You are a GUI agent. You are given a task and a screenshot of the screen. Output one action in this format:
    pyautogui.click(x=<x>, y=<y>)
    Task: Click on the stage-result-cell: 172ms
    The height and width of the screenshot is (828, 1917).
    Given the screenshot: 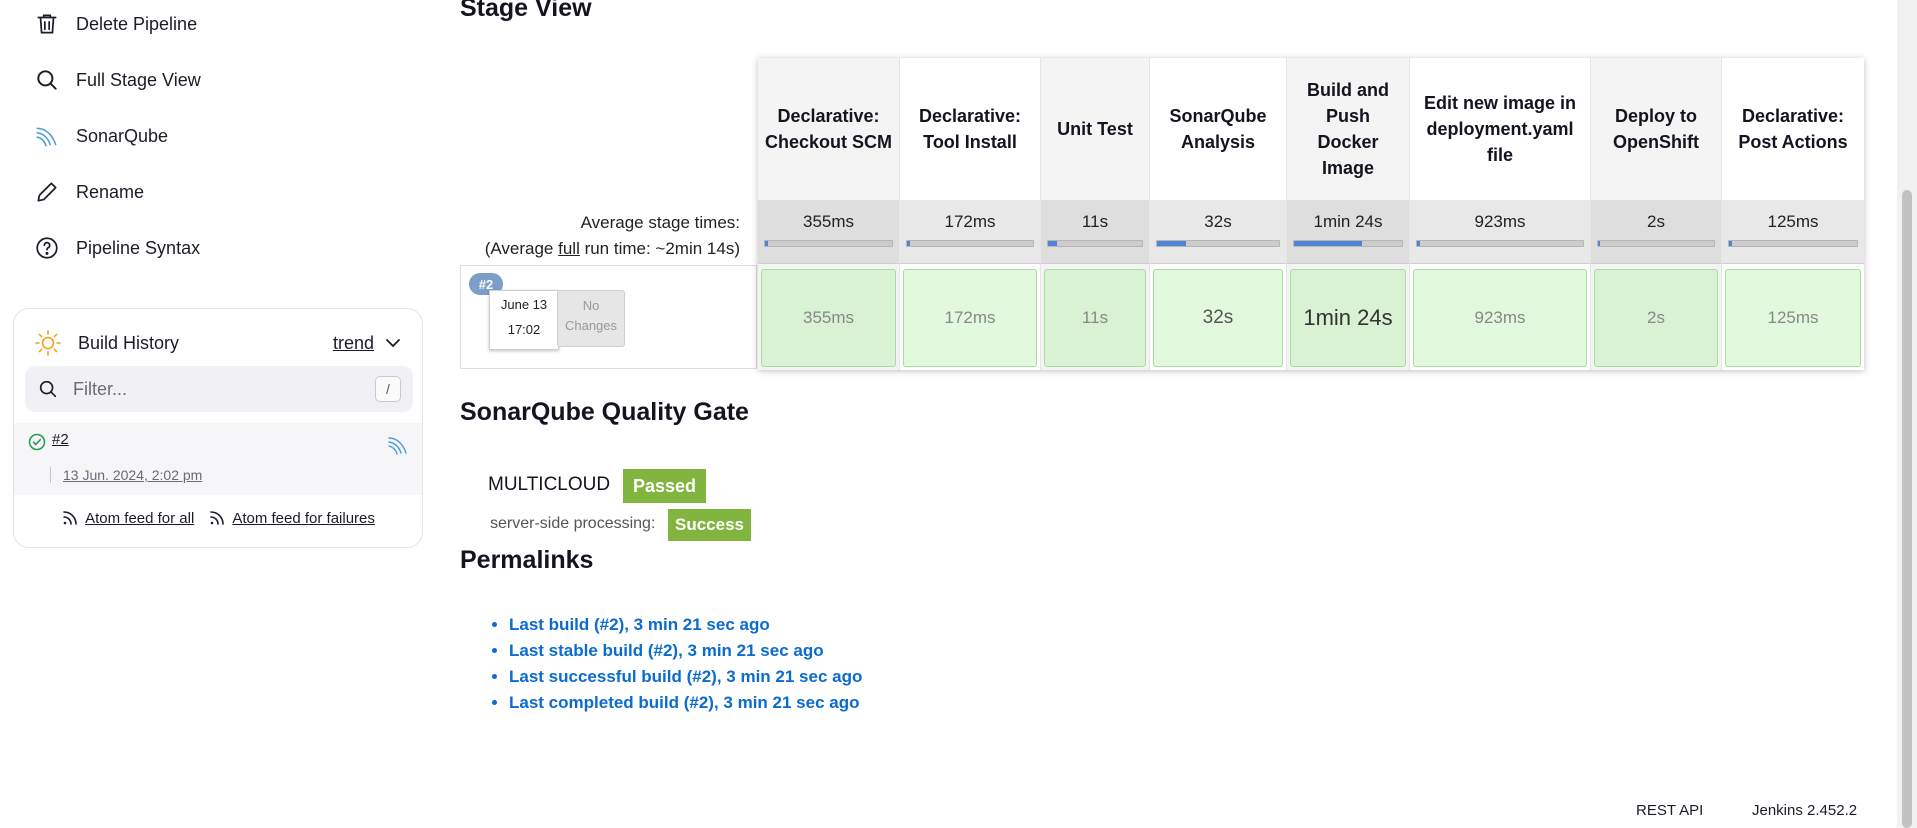 What is the action you would take?
    pyautogui.click(x=970, y=318)
    